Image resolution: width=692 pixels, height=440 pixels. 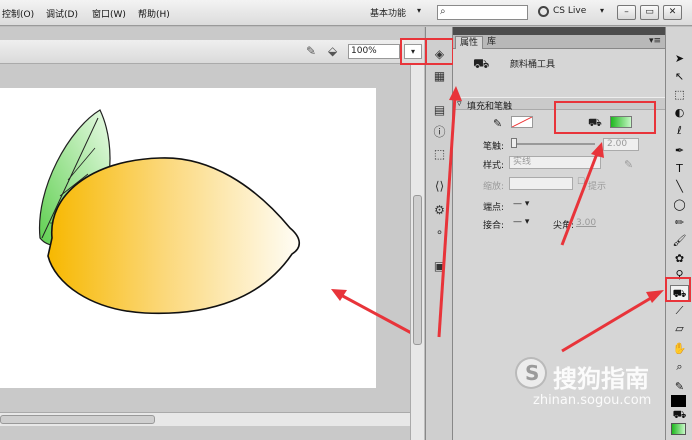 I want to click on panel-menu-icon: ▾≡, so click(x=655, y=41).